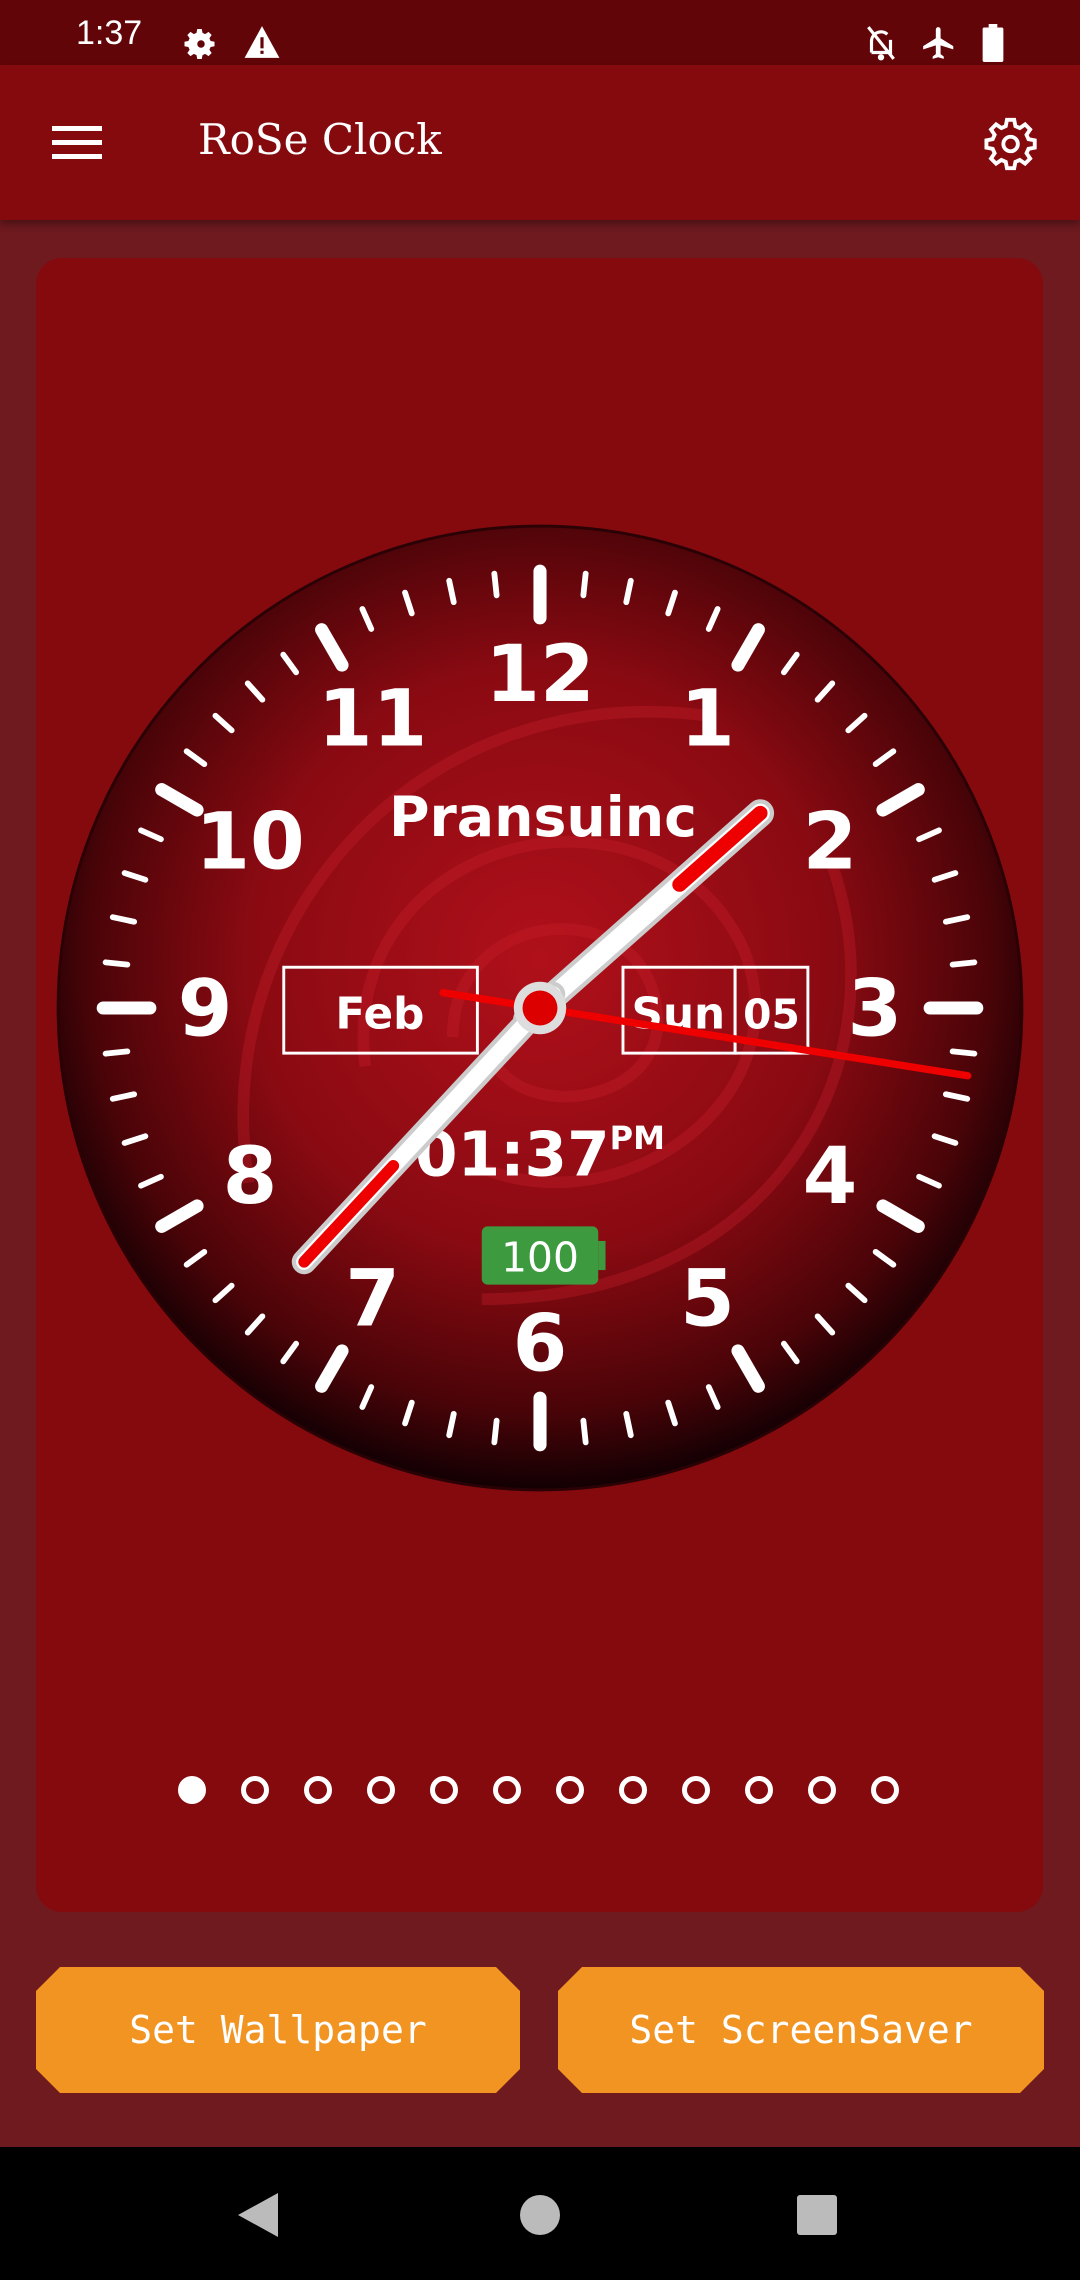  Describe the element at coordinates (543, 818) in the screenshot. I see `brand-label: Pransuinc` at that location.